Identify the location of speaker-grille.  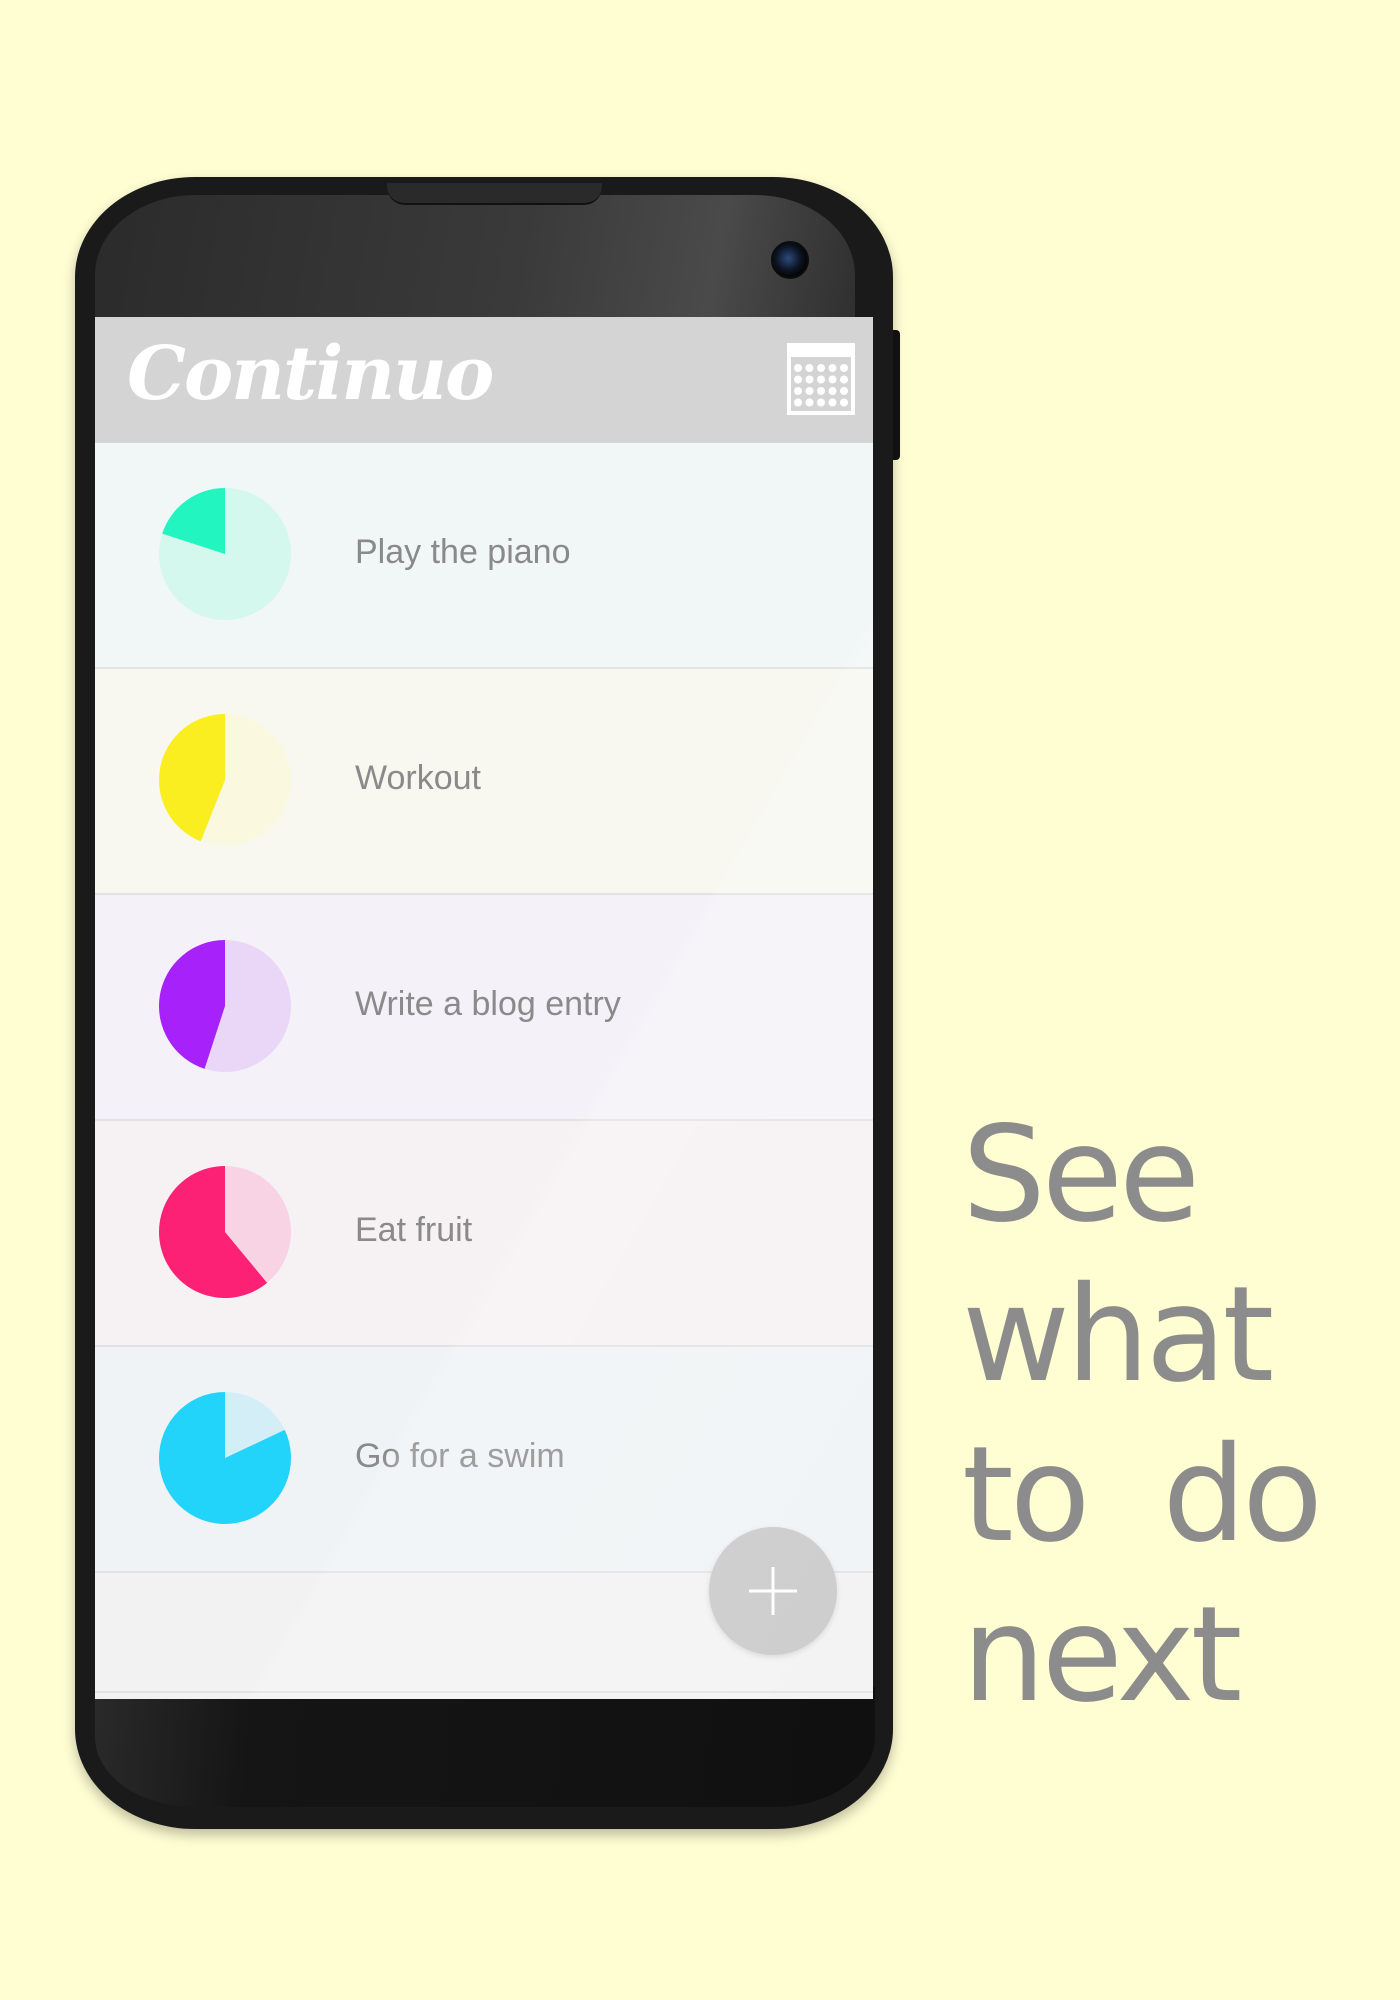
(494, 194).